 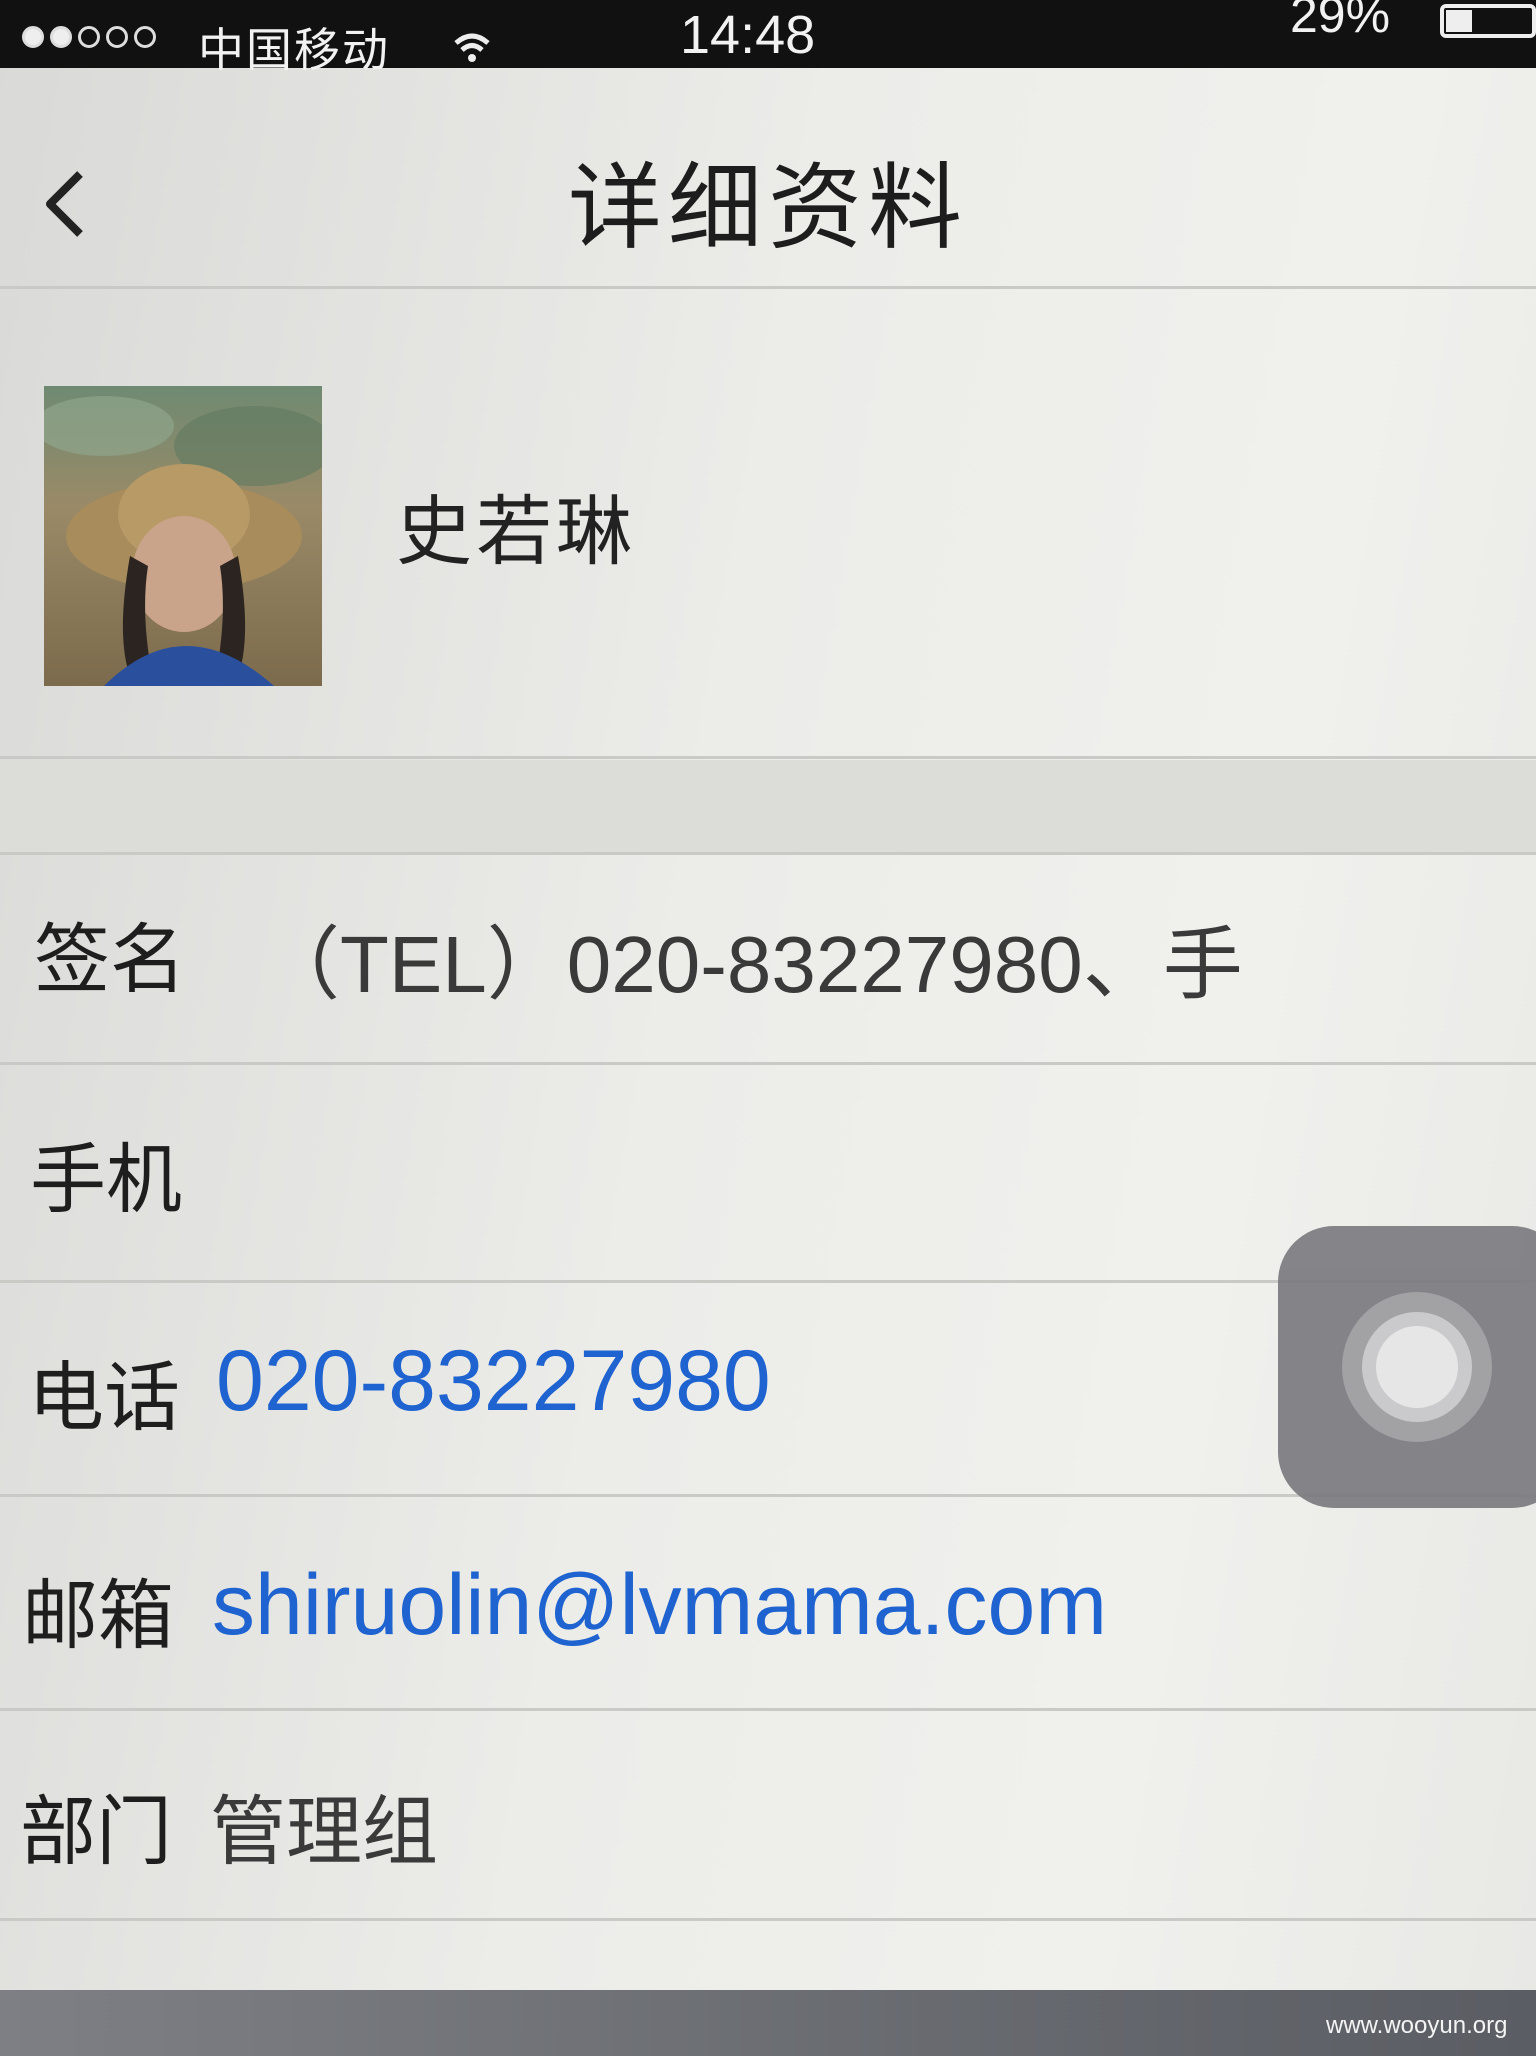 I want to click on watermark: www.wooyun.org, so click(x=1417, y=2025).